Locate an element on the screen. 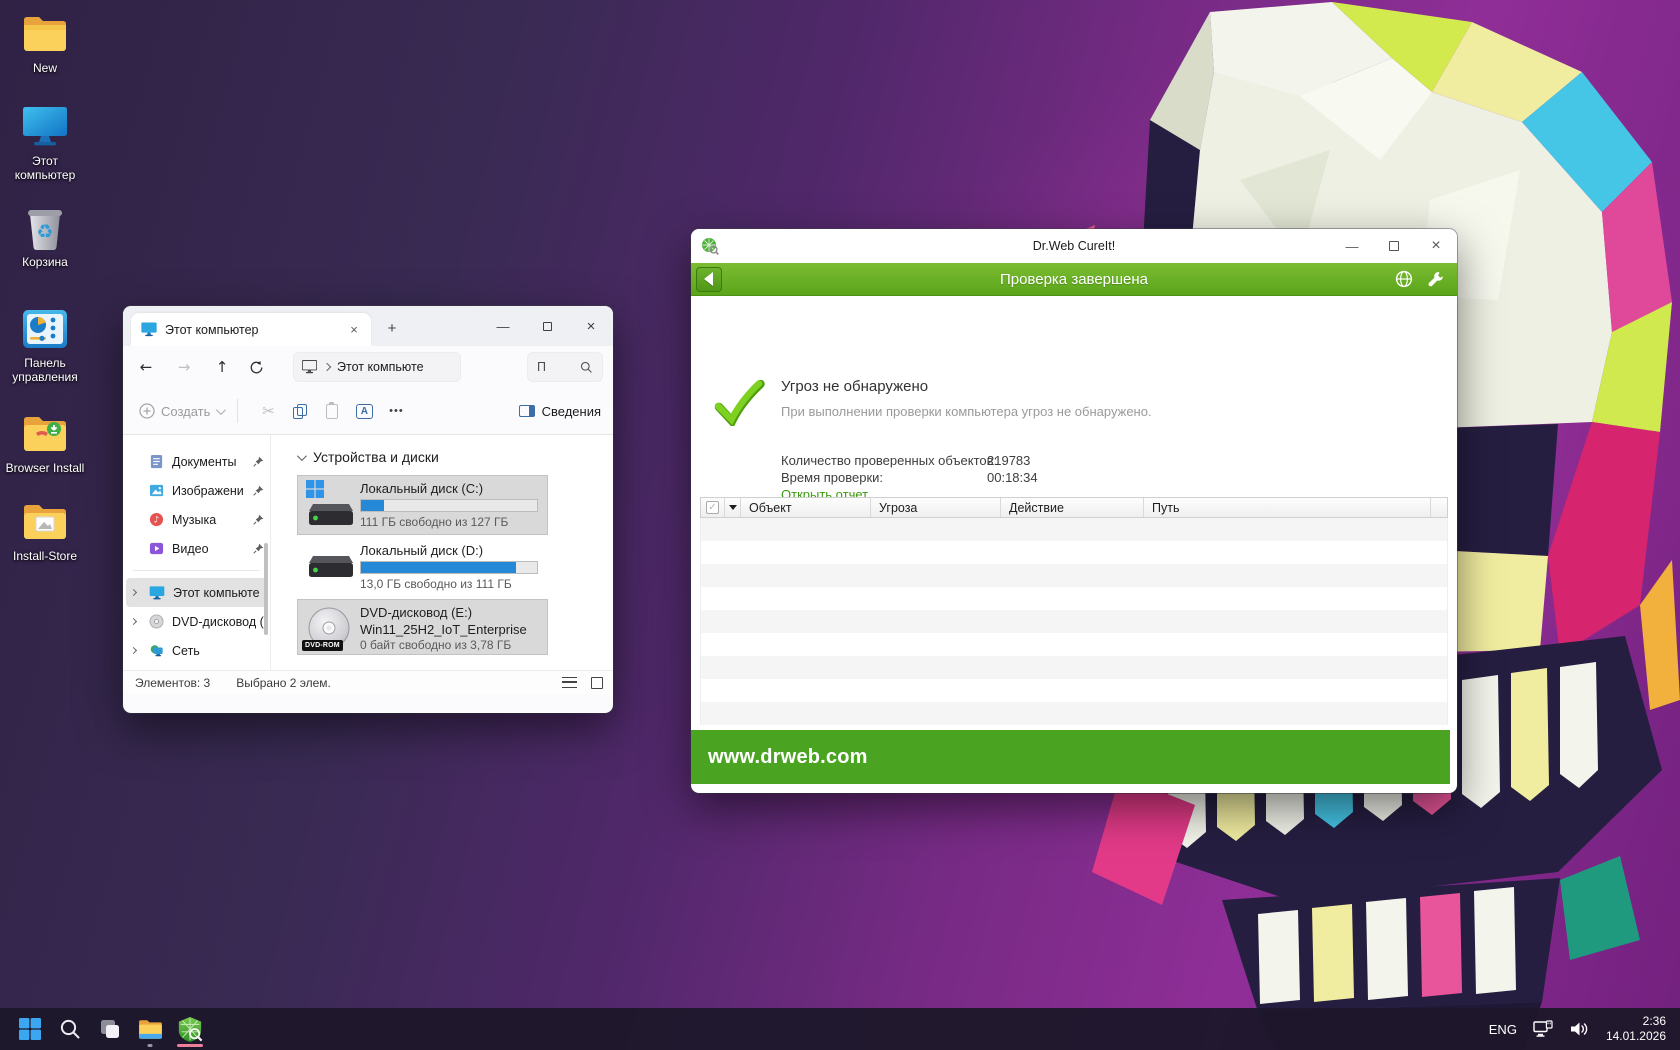  drive-name: DVD-дисковод (E:) is located at coordinates (416, 612).